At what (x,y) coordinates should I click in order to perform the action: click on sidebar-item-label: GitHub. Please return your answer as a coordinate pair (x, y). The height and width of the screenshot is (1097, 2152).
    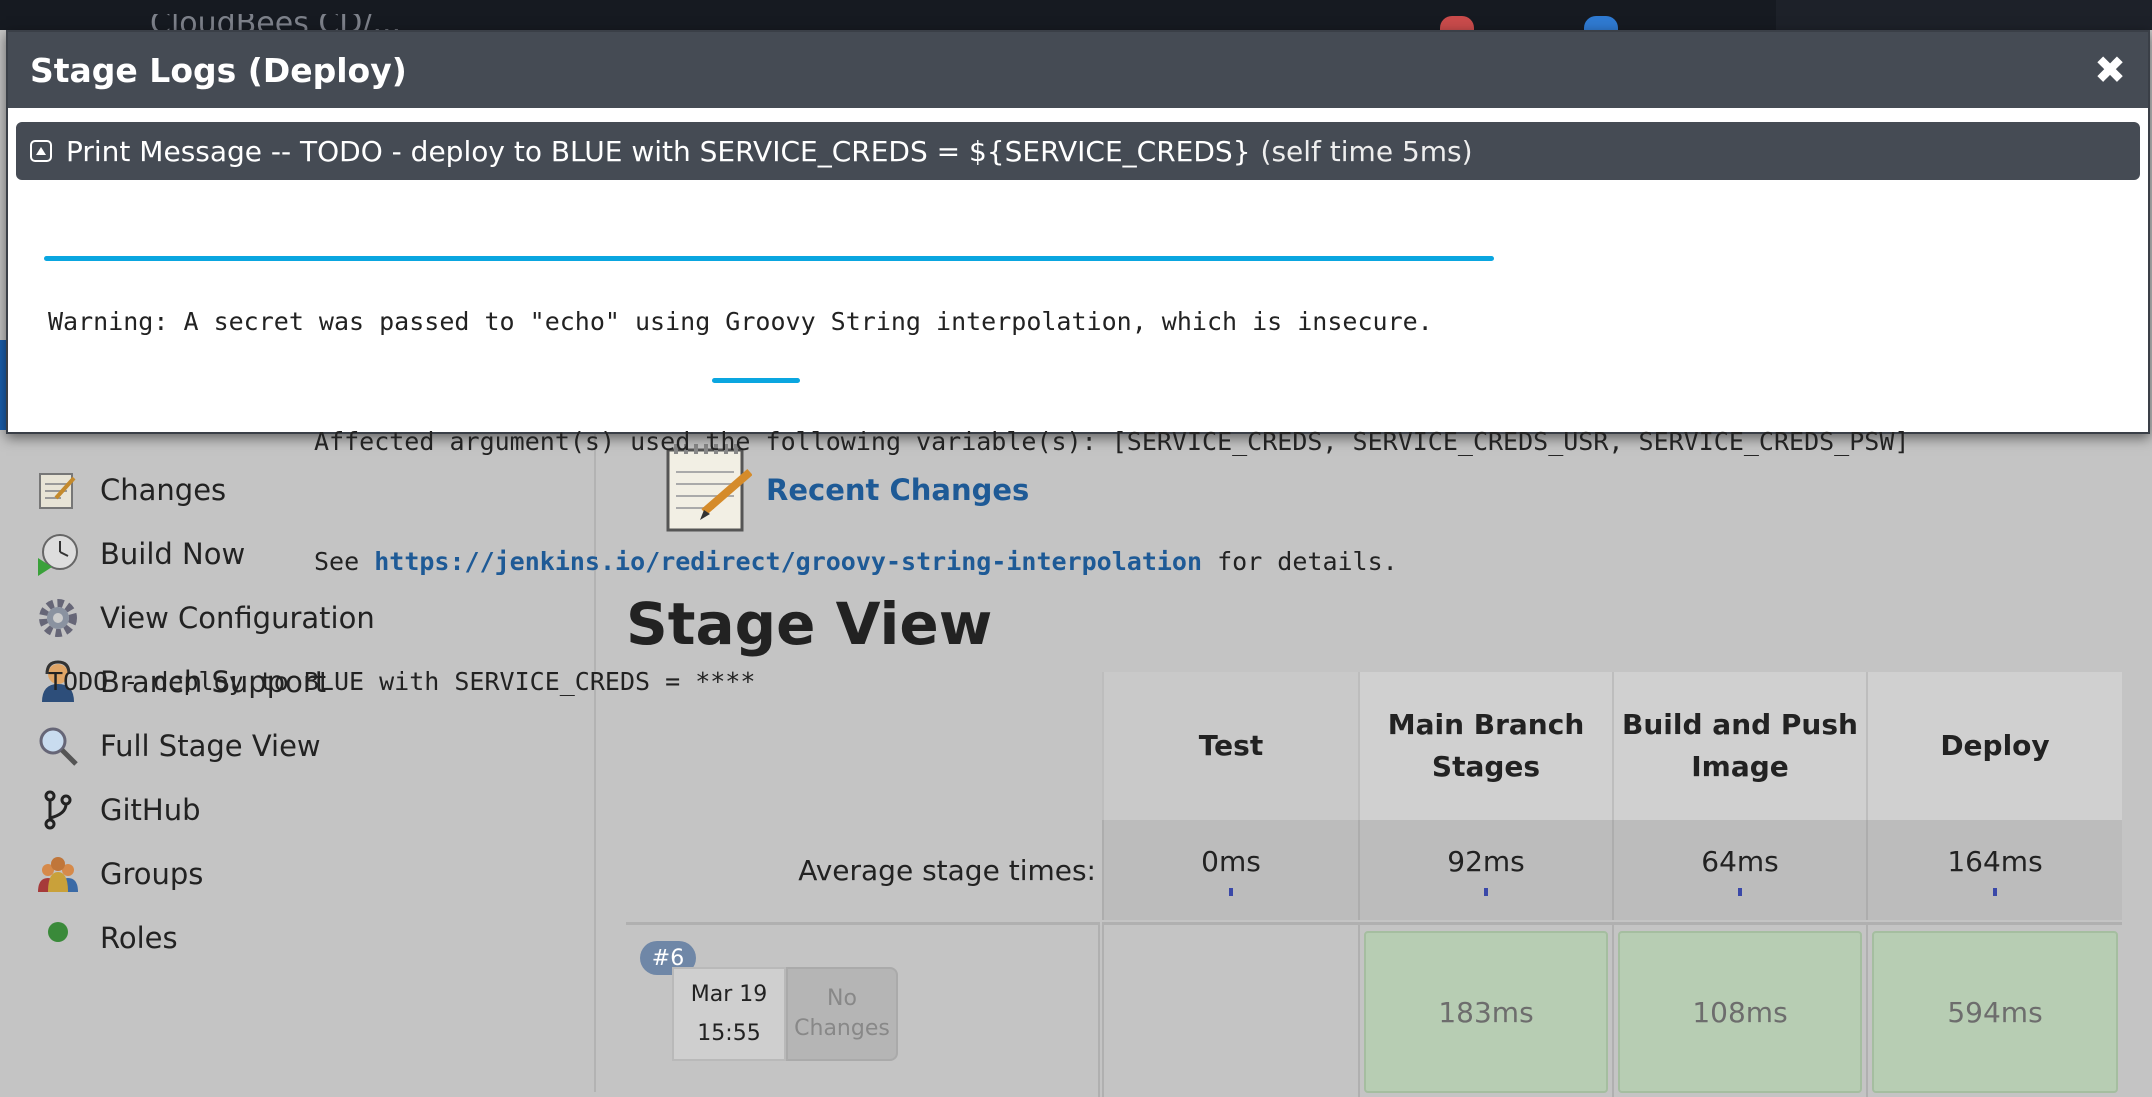
    Looking at the image, I should click on (150, 810).